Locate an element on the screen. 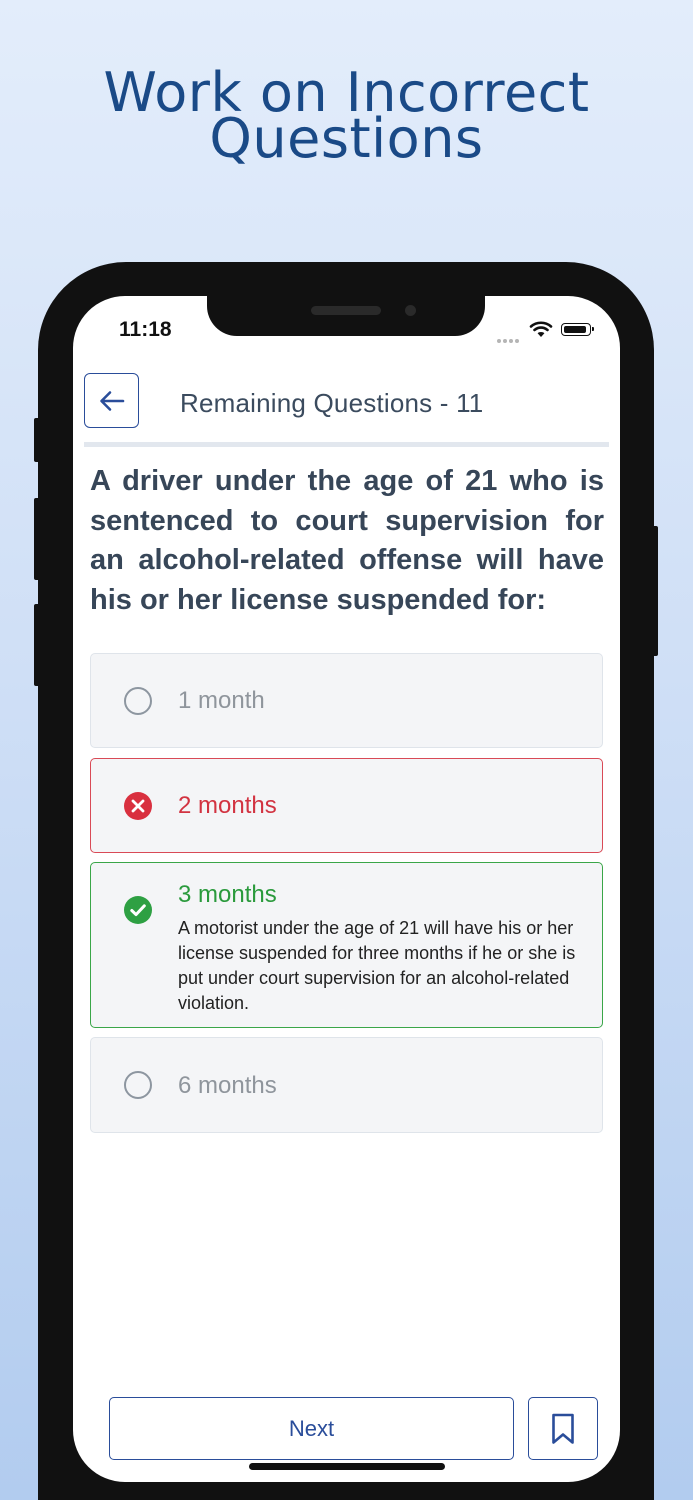  front-camera is located at coordinates (410, 310).